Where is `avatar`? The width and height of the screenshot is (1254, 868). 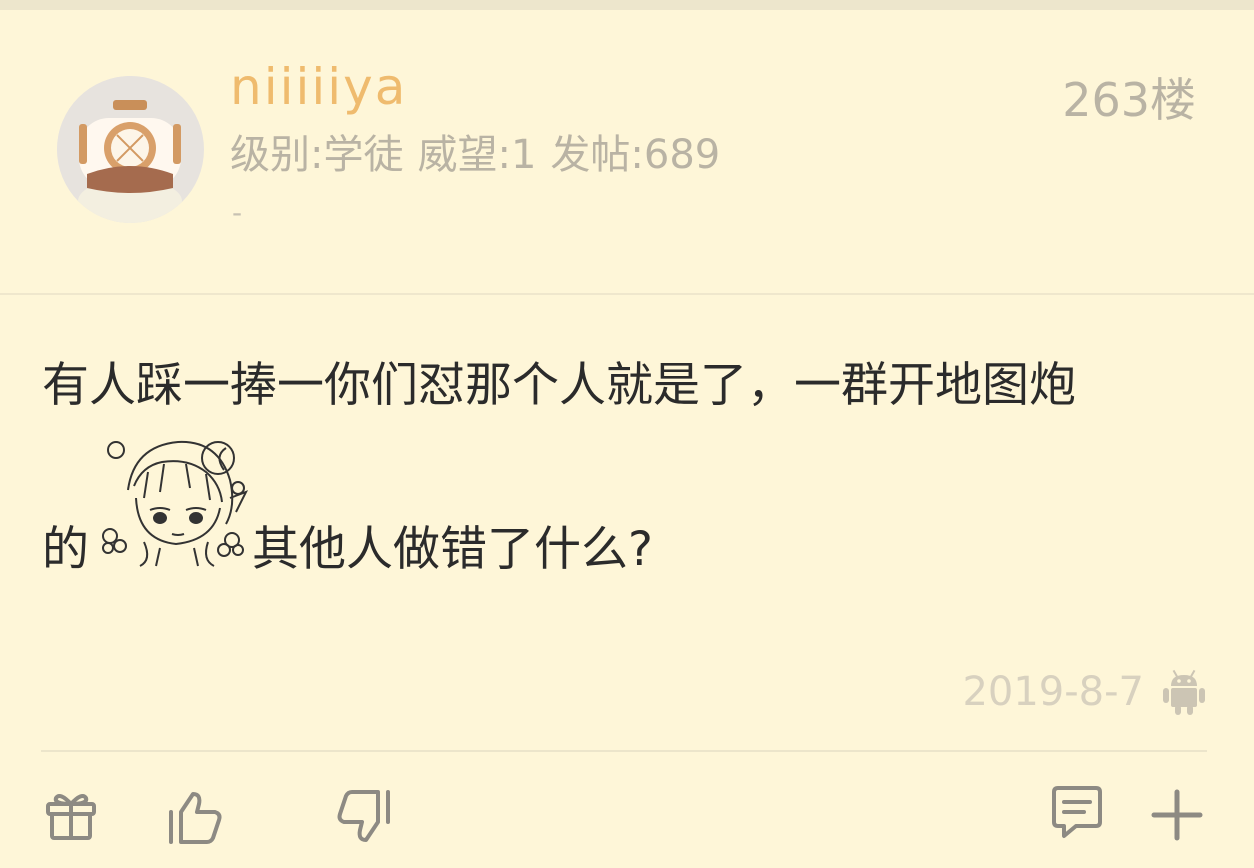 avatar is located at coordinates (130, 149).